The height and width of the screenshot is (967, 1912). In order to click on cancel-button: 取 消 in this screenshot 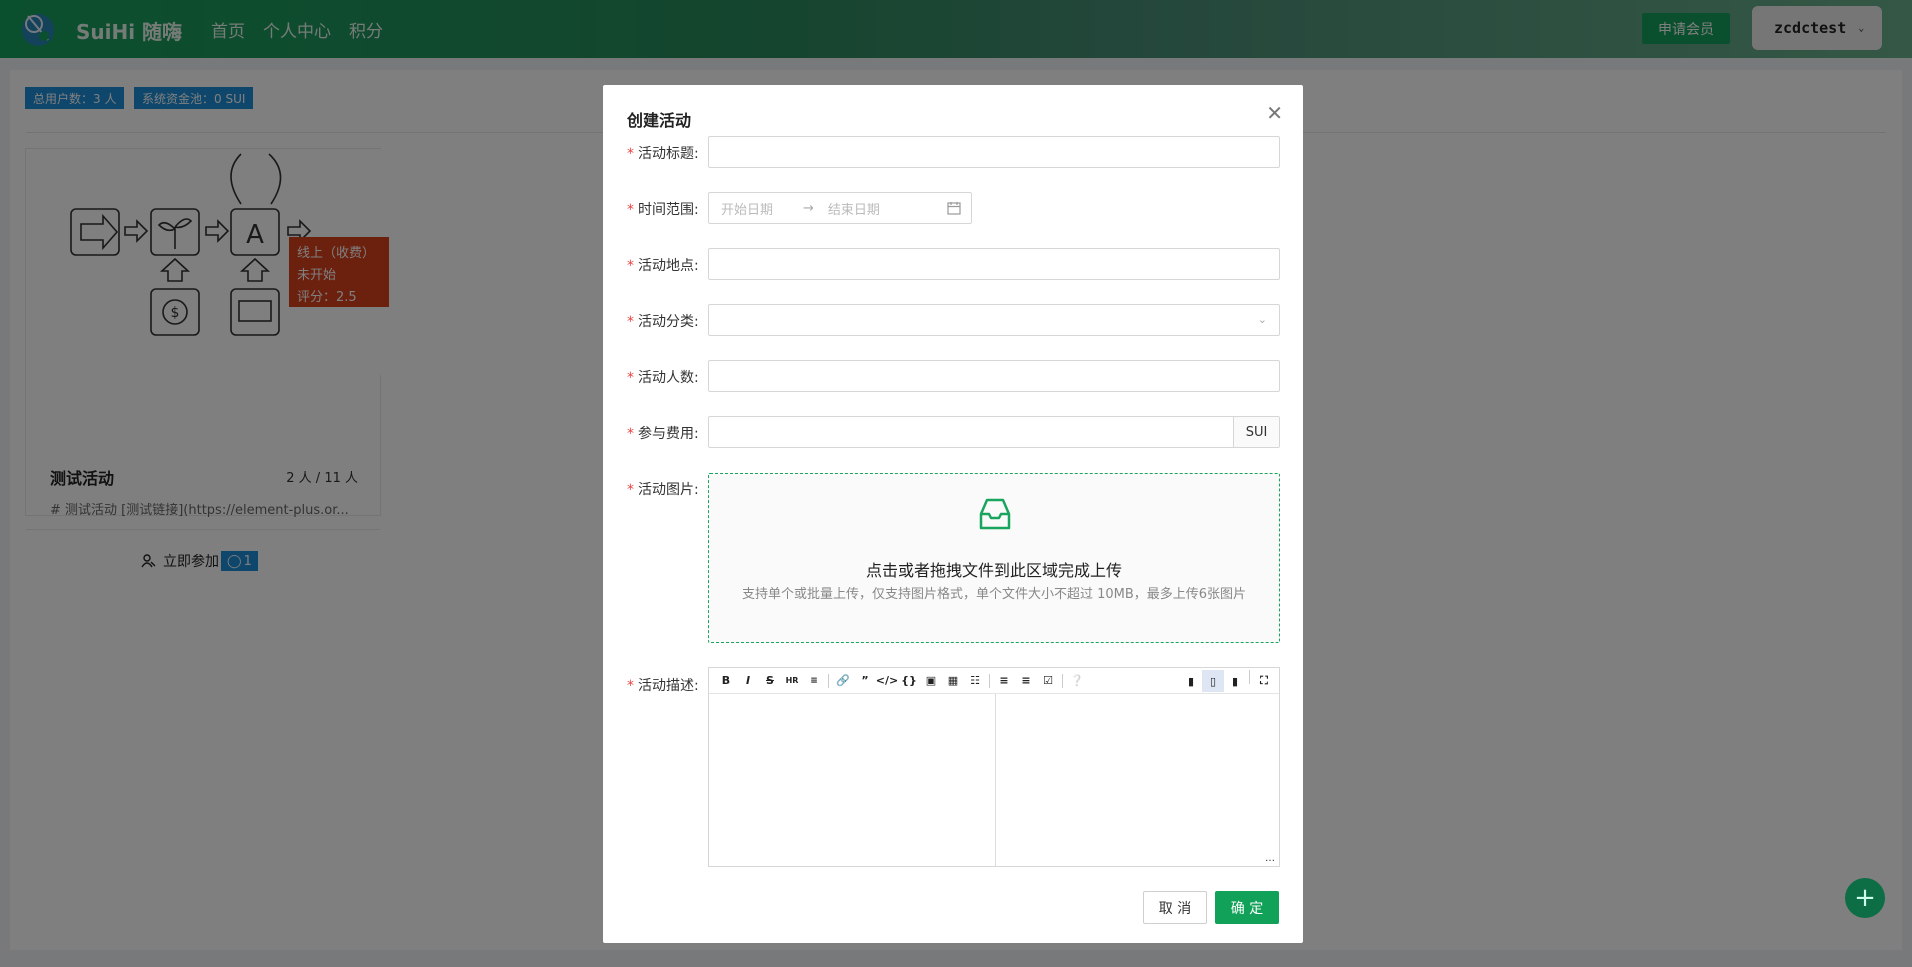, I will do `click(1175, 907)`.